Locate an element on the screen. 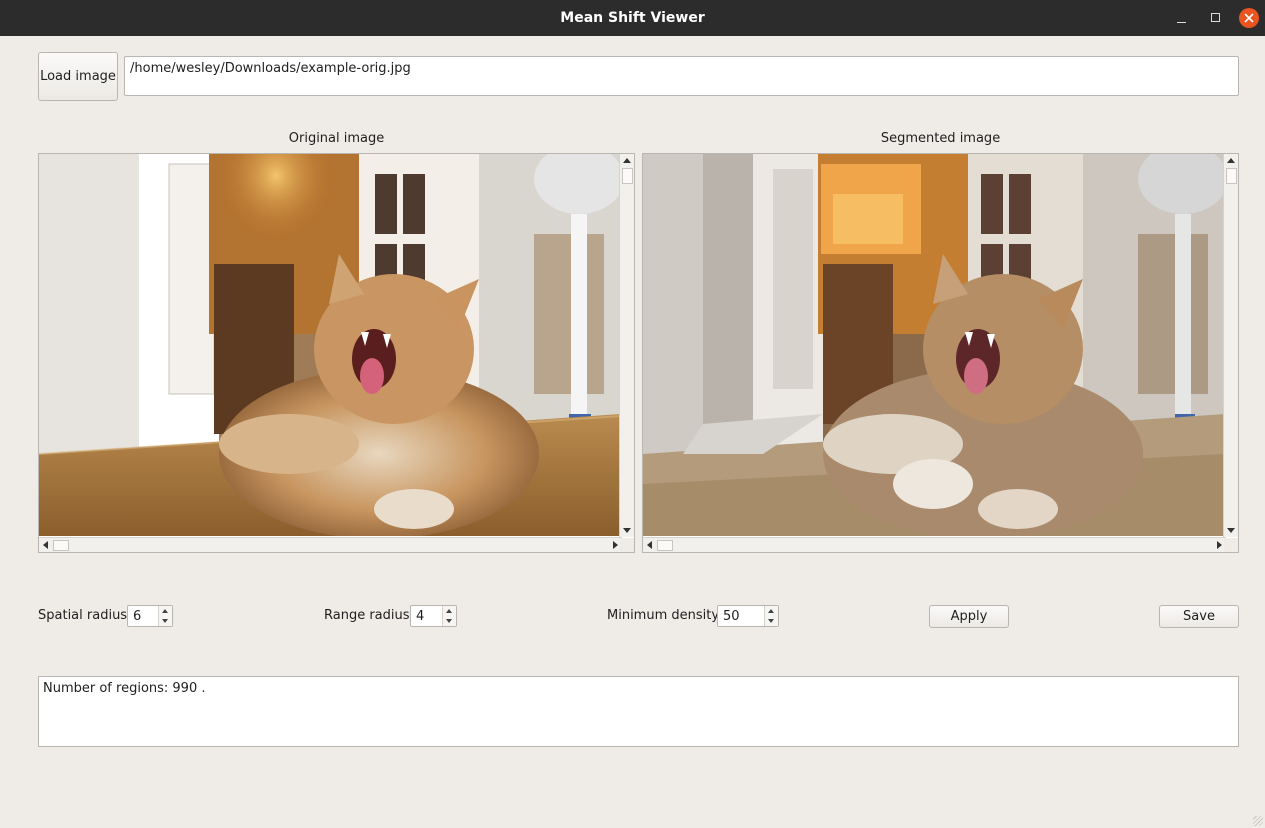 Image resolution: width=1265 pixels, height=828 pixels. range-radius-stepper is located at coordinates (449, 616).